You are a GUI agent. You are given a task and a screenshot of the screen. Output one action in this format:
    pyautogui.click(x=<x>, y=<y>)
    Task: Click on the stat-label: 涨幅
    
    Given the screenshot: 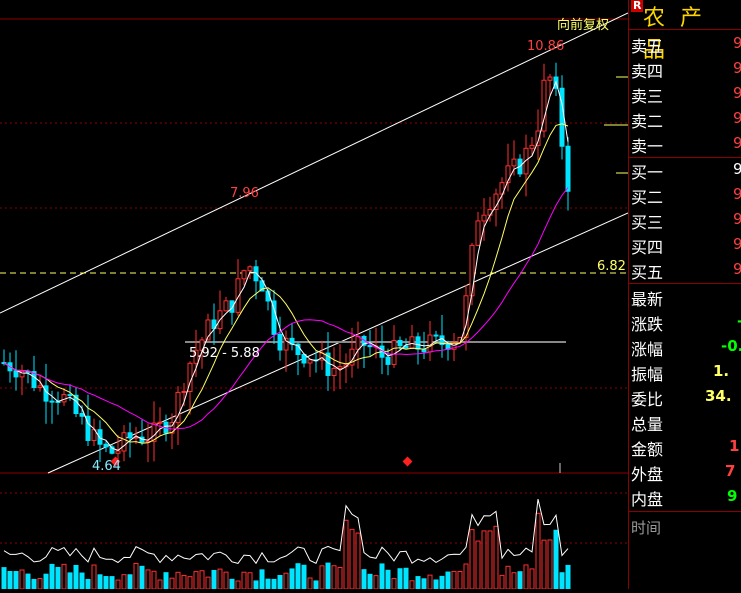 What is the action you would take?
    pyautogui.click(x=647, y=349)
    